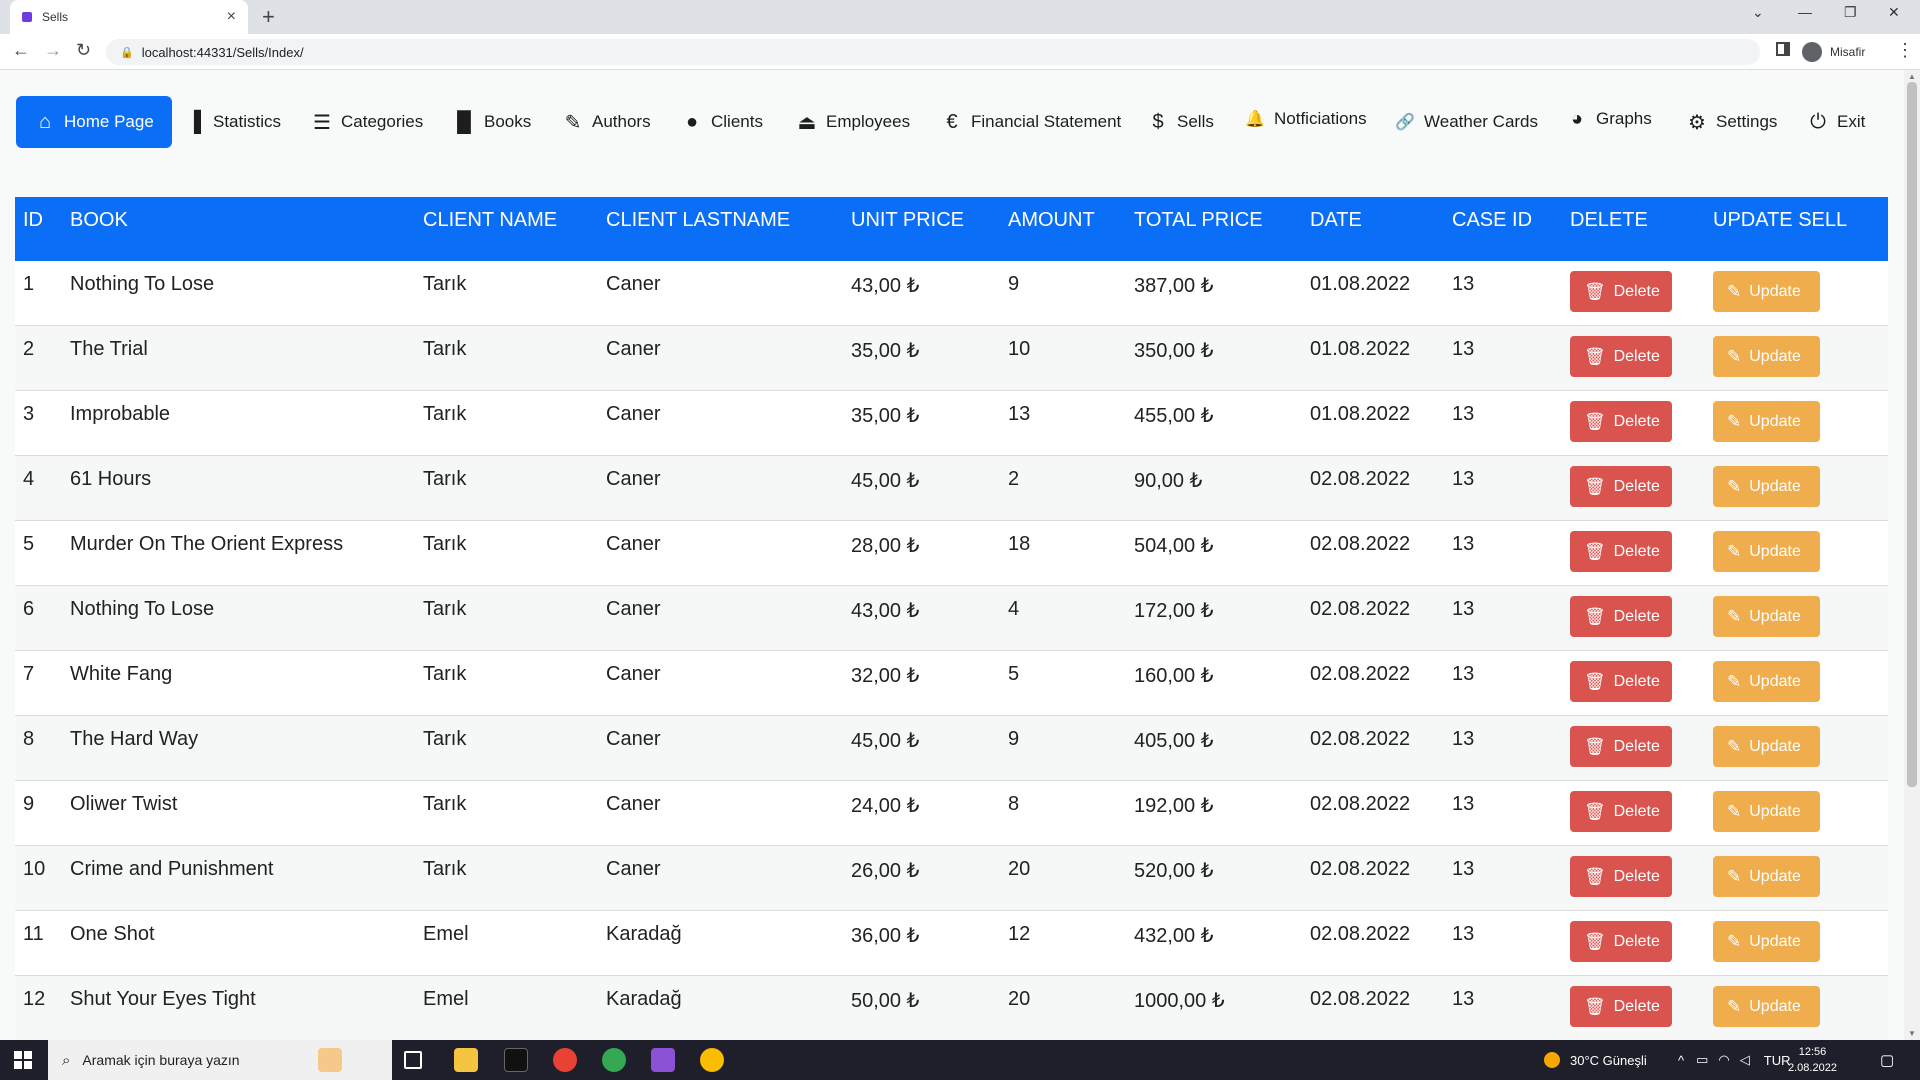  Describe the element at coordinates (712, 1060) in the screenshot. I see `chrome-active-icon` at that location.